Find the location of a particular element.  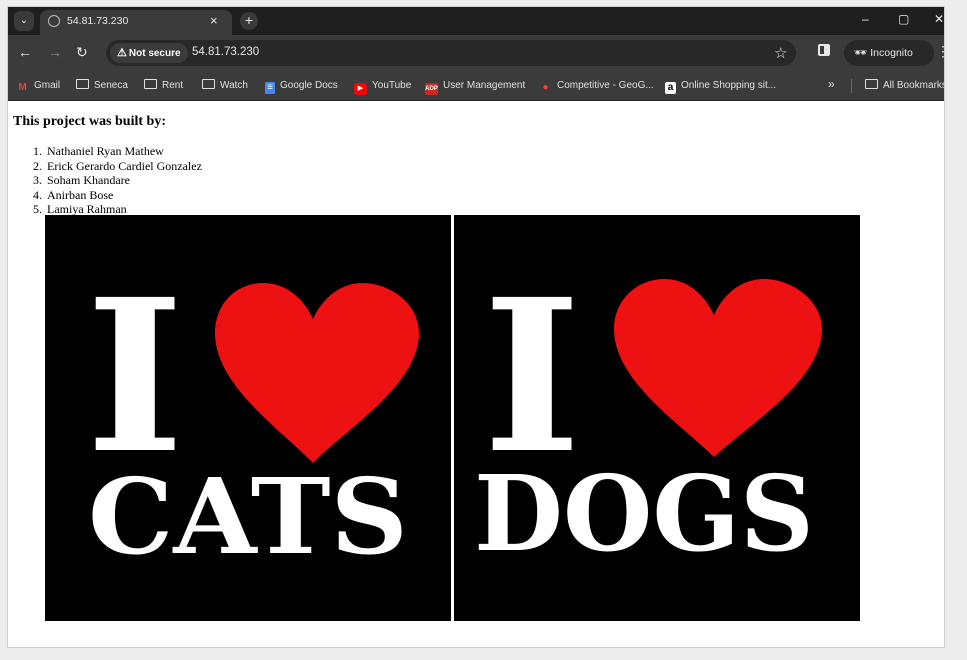

bookmark-youtube: ▶ YouTube is located at coordinates (382, 87).